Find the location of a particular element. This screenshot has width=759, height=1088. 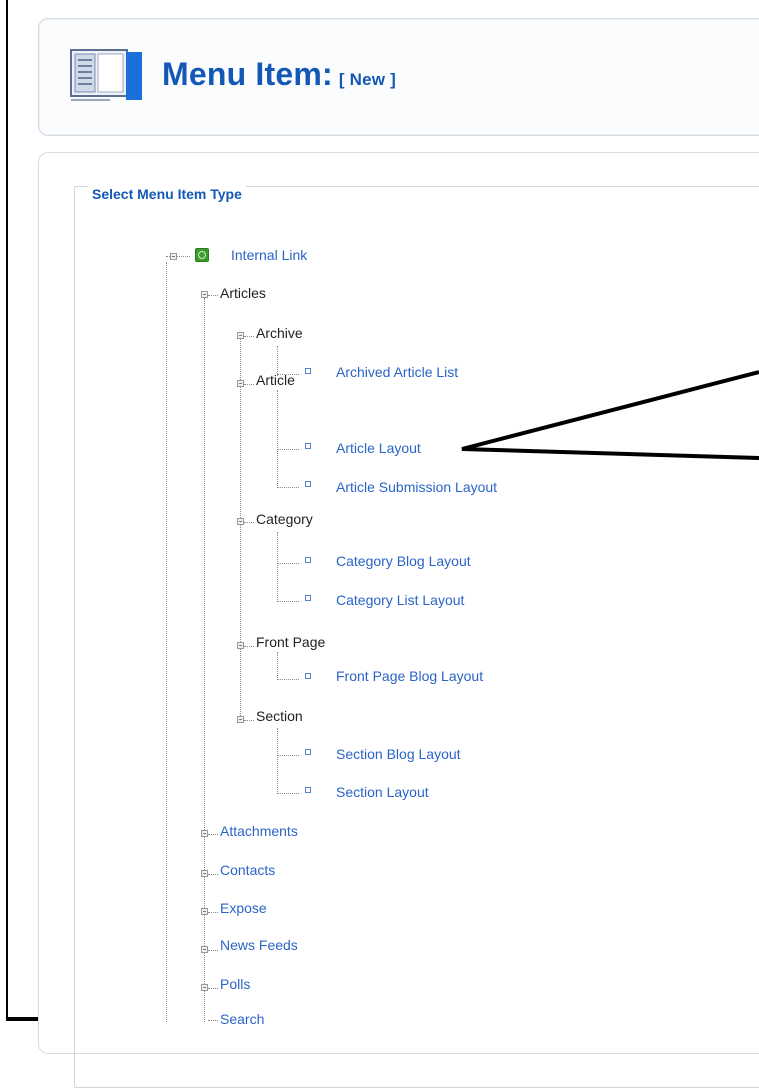

tree-item-articles: Articles is located at coordinates (243, 293).